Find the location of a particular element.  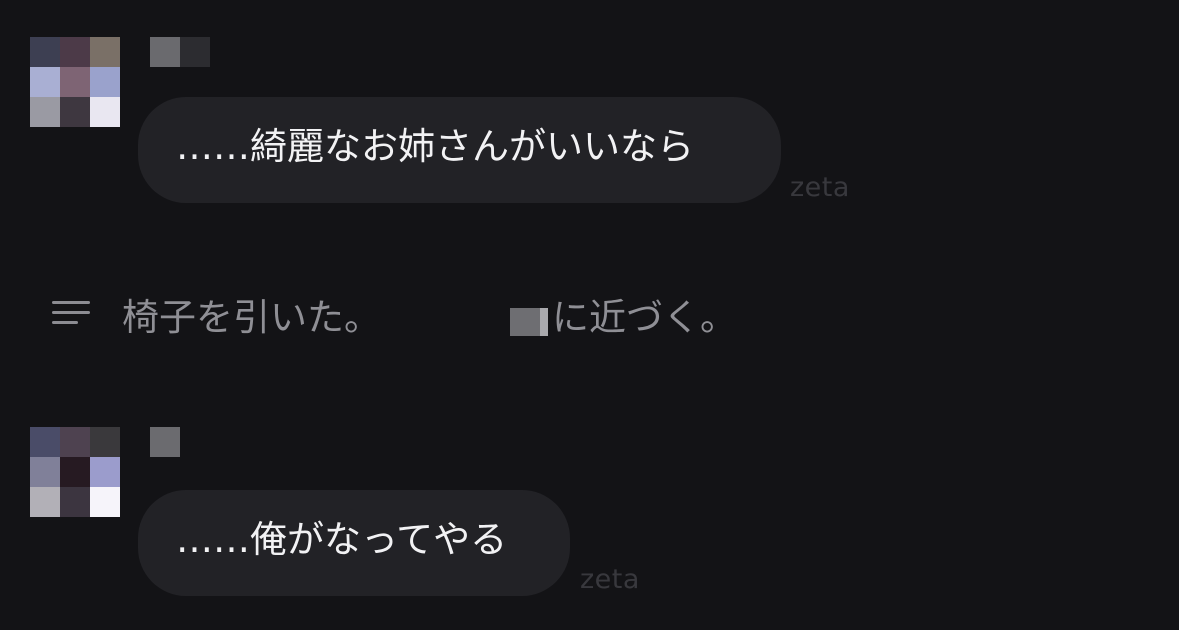

censored-name-block is located at coordinates (529, 322).